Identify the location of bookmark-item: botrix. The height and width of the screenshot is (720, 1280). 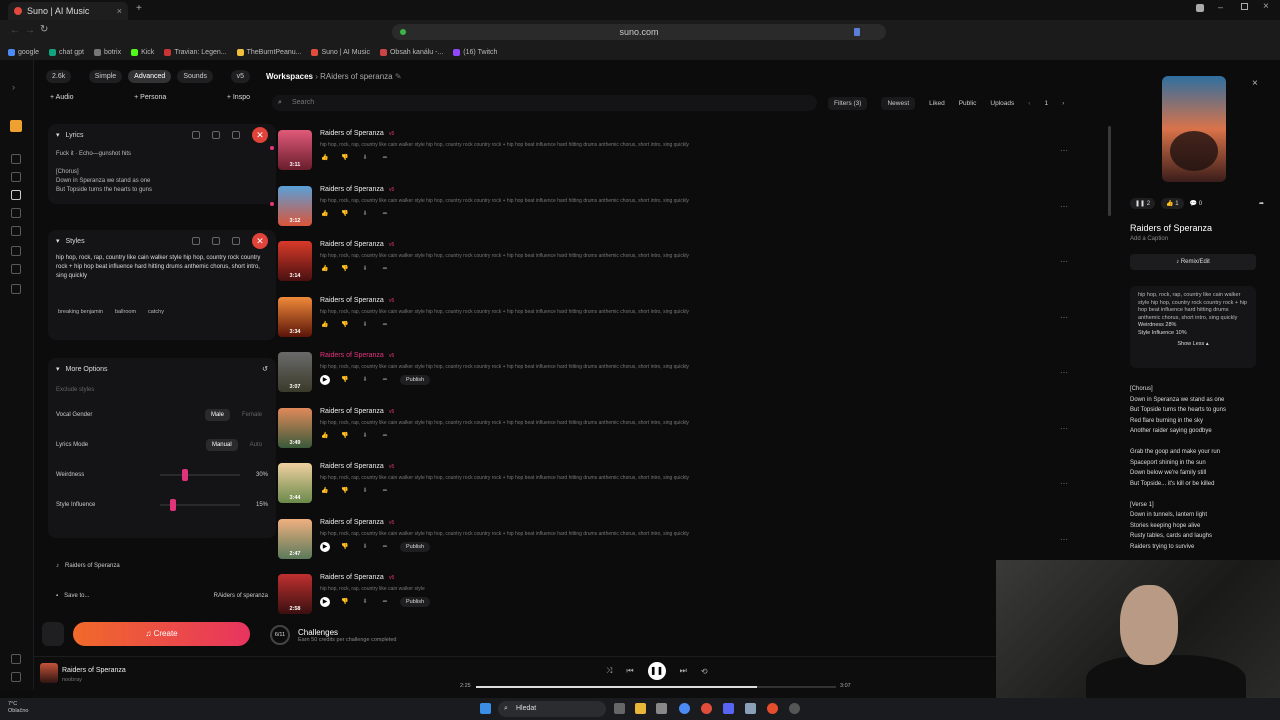
(107, 52).